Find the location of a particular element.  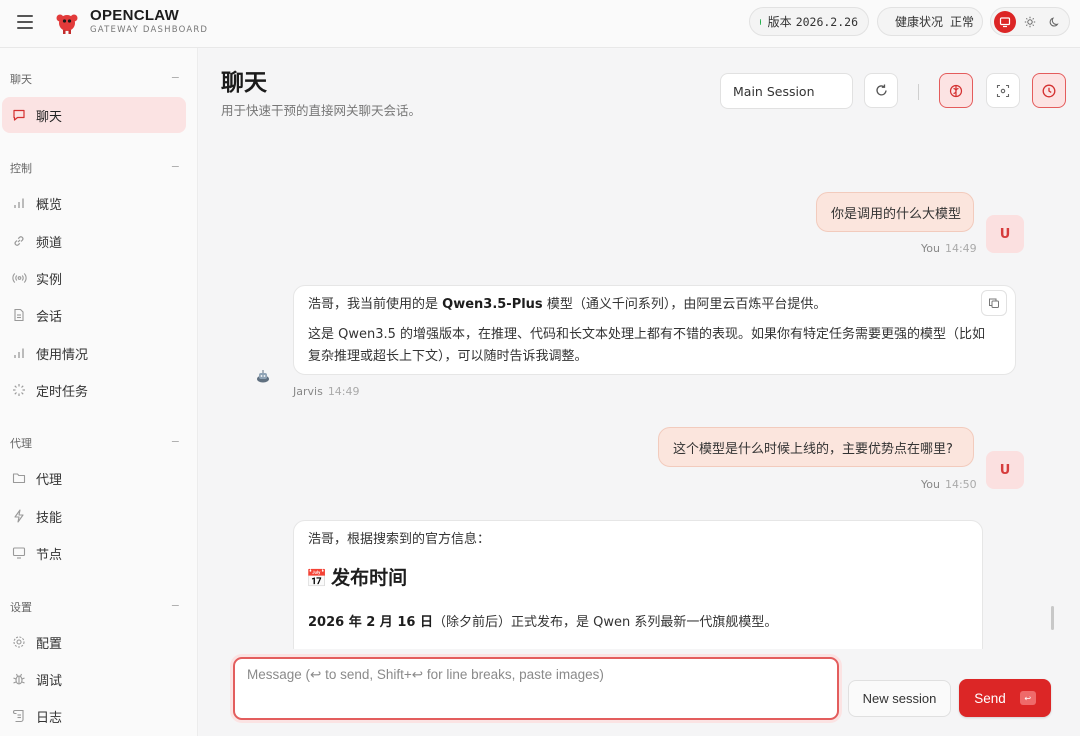

sidebar-item-config: 配置 is located at coordinates (94, 642).